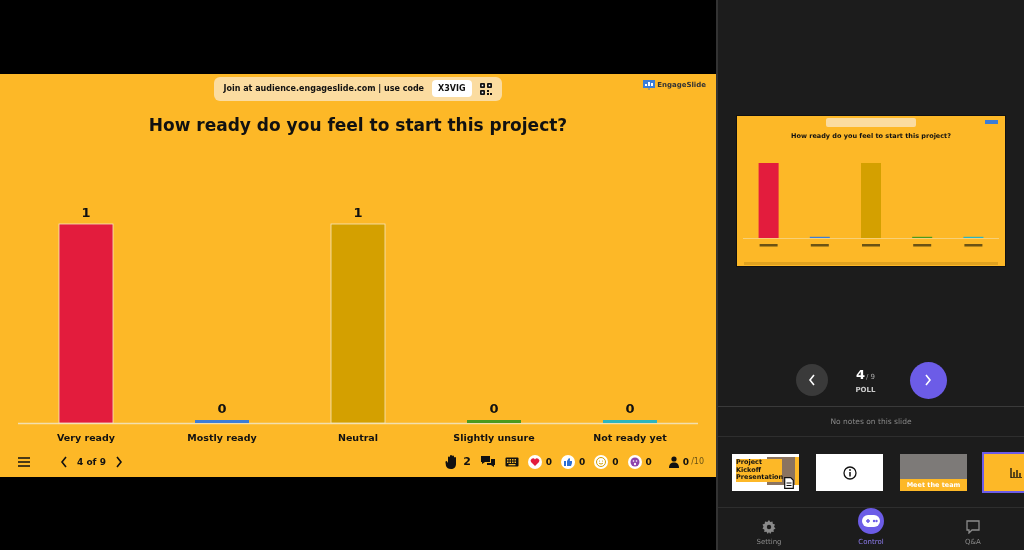 The image size is (1024, 550). What do you see at coordinates (324, 88) in the screenshot?
I see `join-instructions: Join at audience.engageslide.com | use code` at bounding box center [324, 88].